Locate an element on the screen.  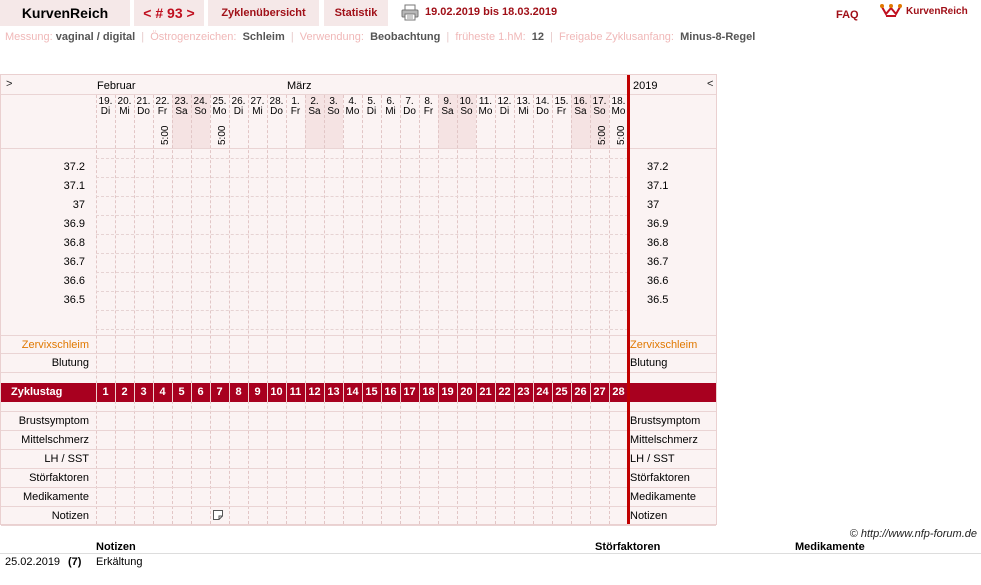
temperature-label-right: 36.8 is located at coordinates (658, 243).